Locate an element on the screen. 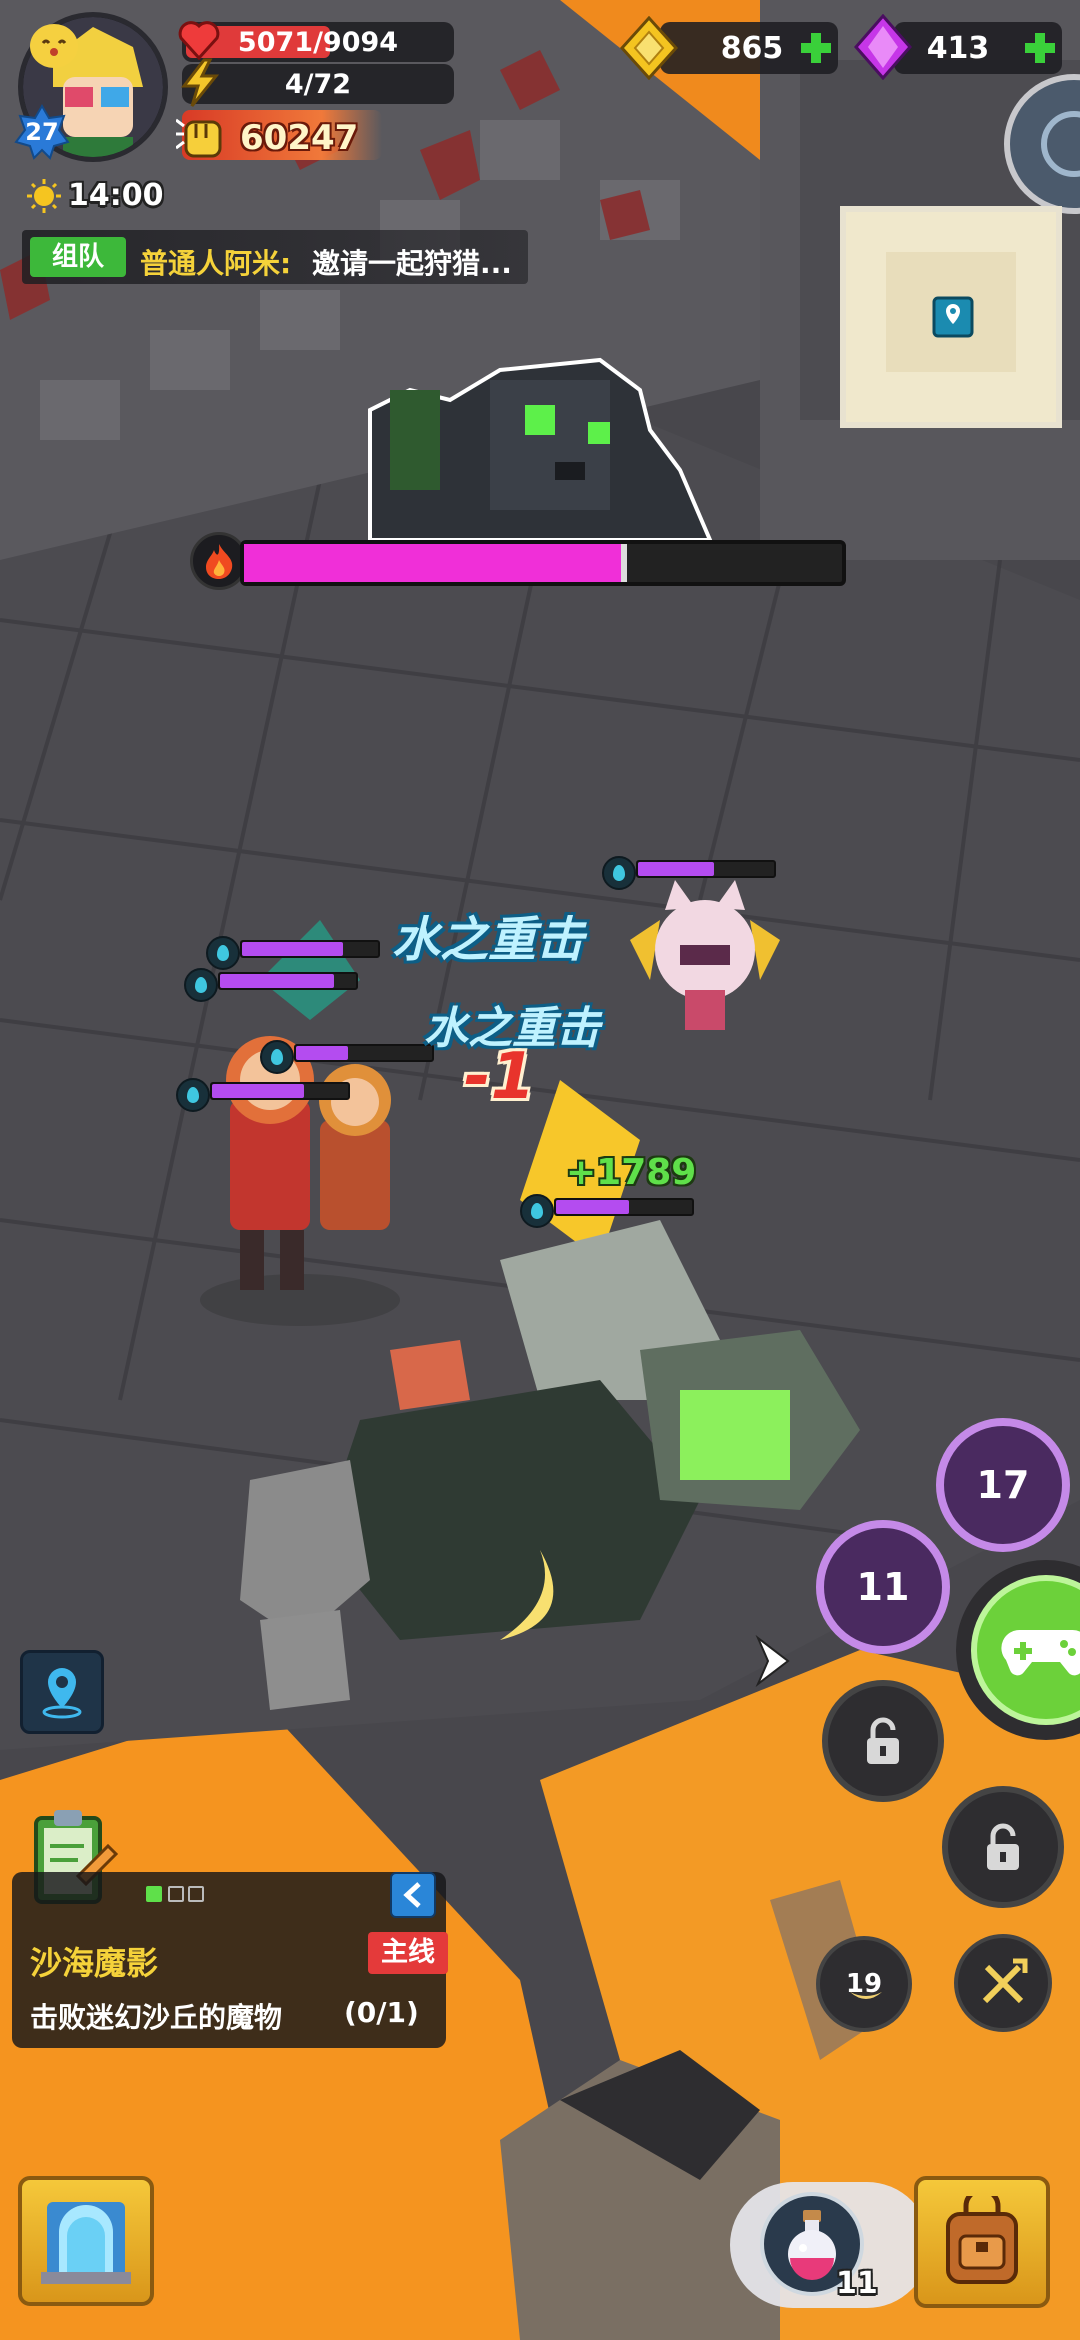 This screenshot has width=1080, height=2340. chevron-right-icon is located at coordinates (772, 1661).